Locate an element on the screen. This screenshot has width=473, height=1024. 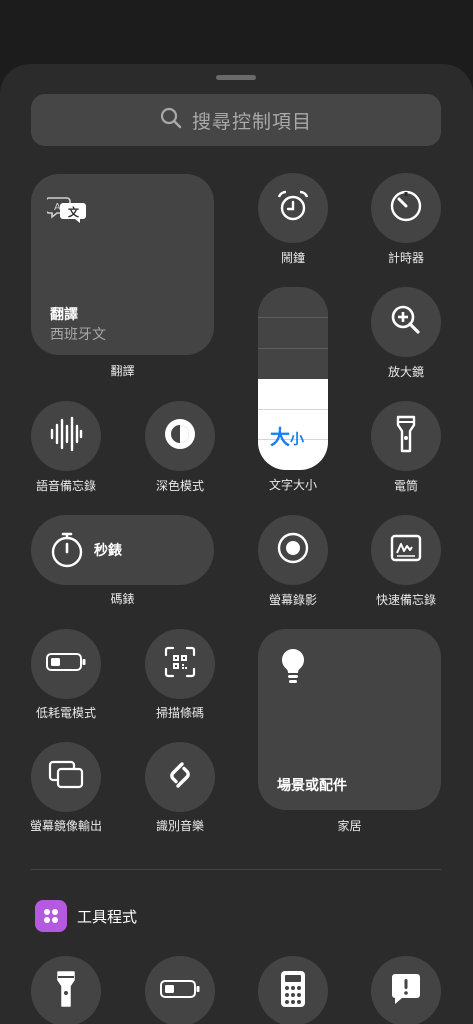
dark-mode-button is located at coordinates (180, 436).